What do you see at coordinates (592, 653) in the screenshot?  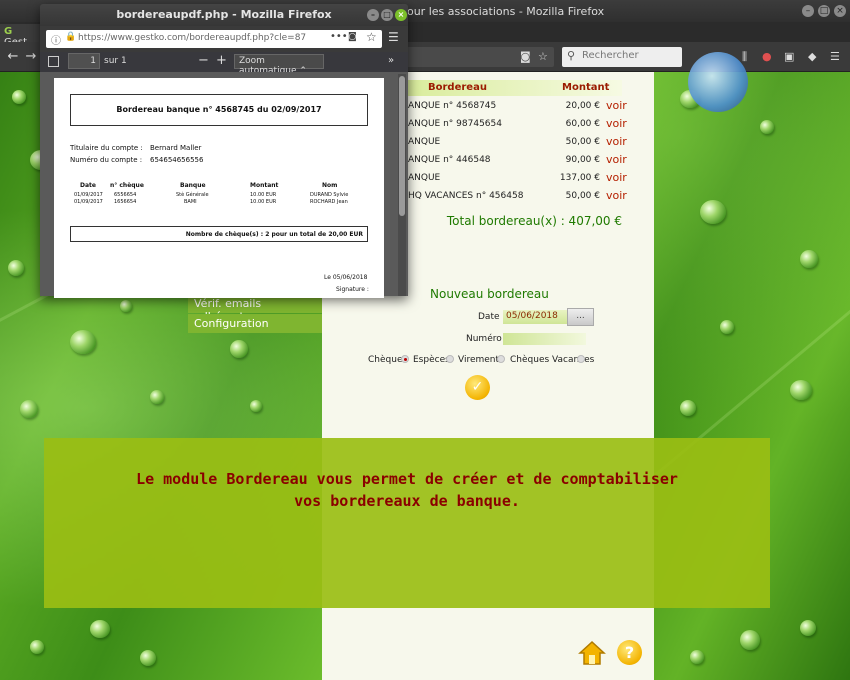 I see `home-icon` at bounding box center [592, 653].